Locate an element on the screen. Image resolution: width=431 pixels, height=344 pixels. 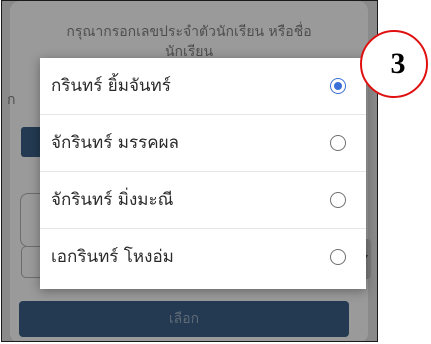
student-option-2: จักรินทร์ มิ่งมะณี is located at coordinates (203, 200).